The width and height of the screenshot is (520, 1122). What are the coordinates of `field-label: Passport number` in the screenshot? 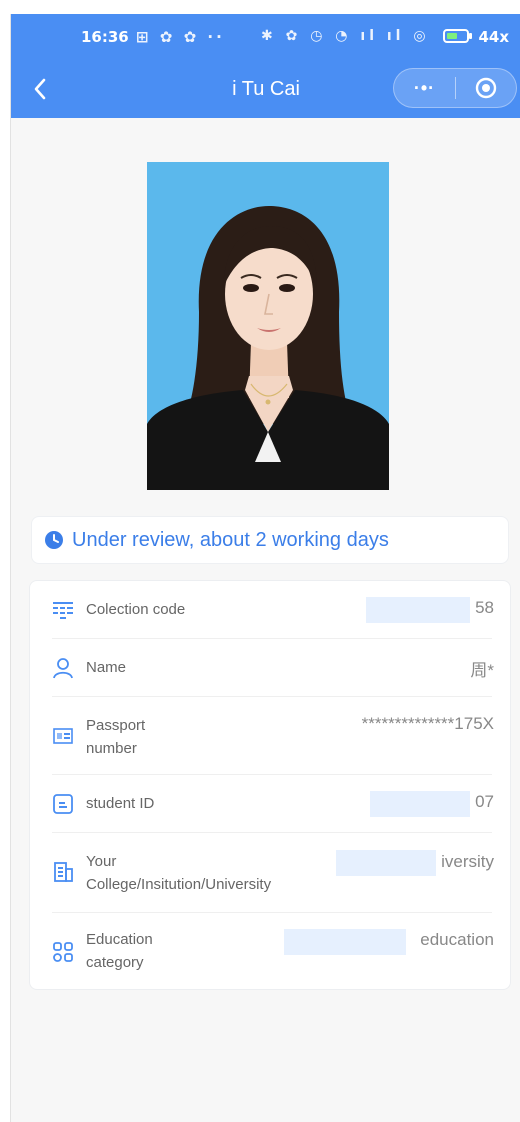 It's located at (116, 737).